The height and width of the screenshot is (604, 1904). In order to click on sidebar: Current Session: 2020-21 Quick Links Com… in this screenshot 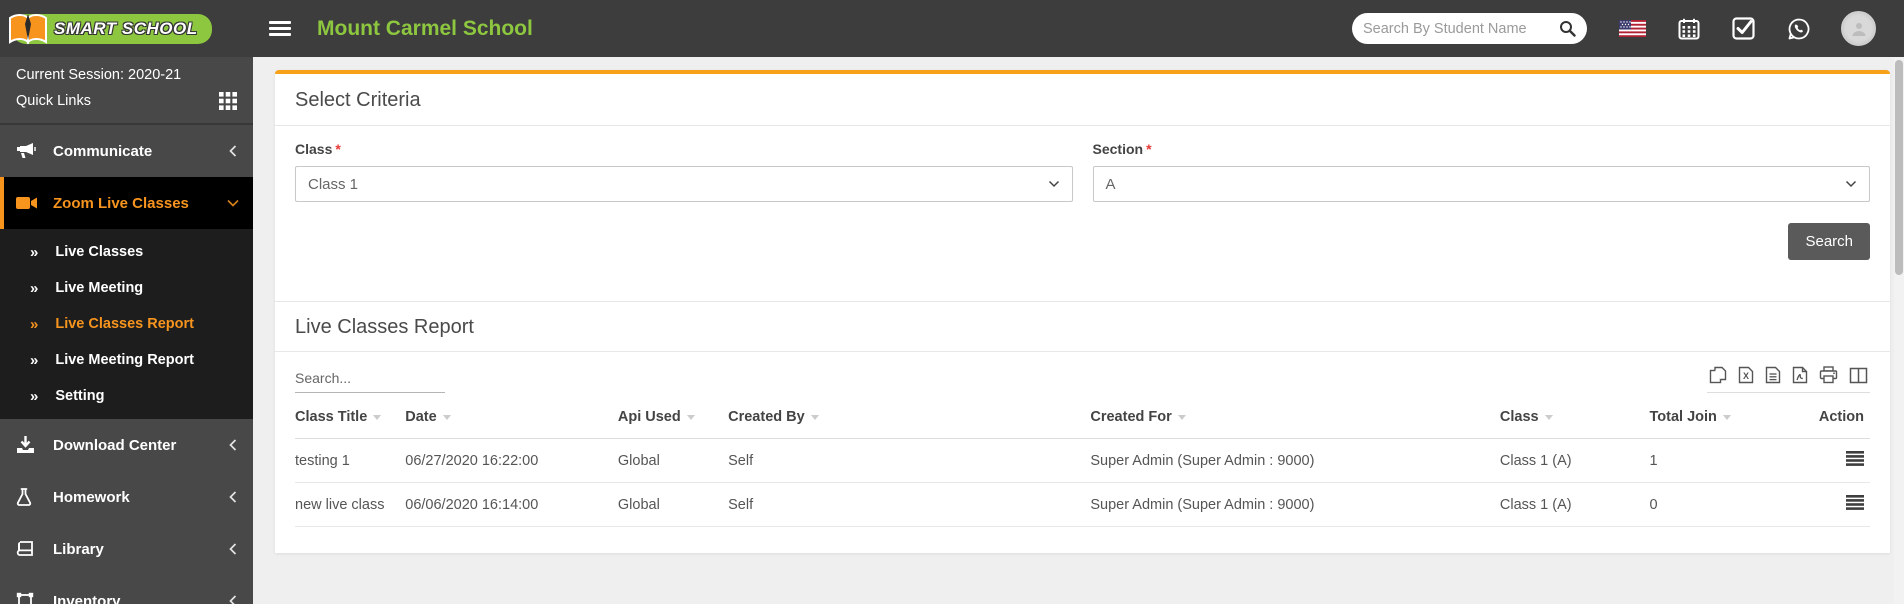, I will do `click(126, 330)`.